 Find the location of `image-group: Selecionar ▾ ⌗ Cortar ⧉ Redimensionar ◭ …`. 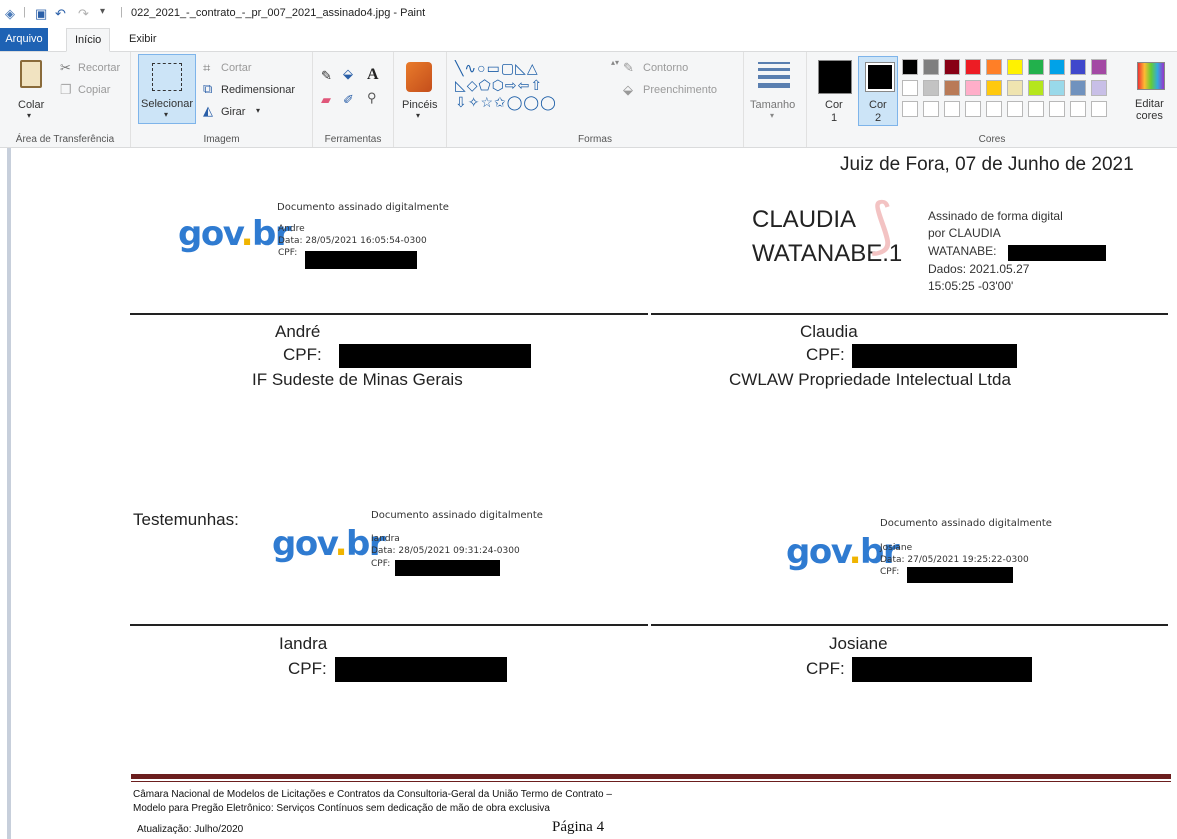

image-group: Selecionar ▾ ⌗ Cortar ⧉ Redimensionar ◭ … is located at coordinates (222, 99).